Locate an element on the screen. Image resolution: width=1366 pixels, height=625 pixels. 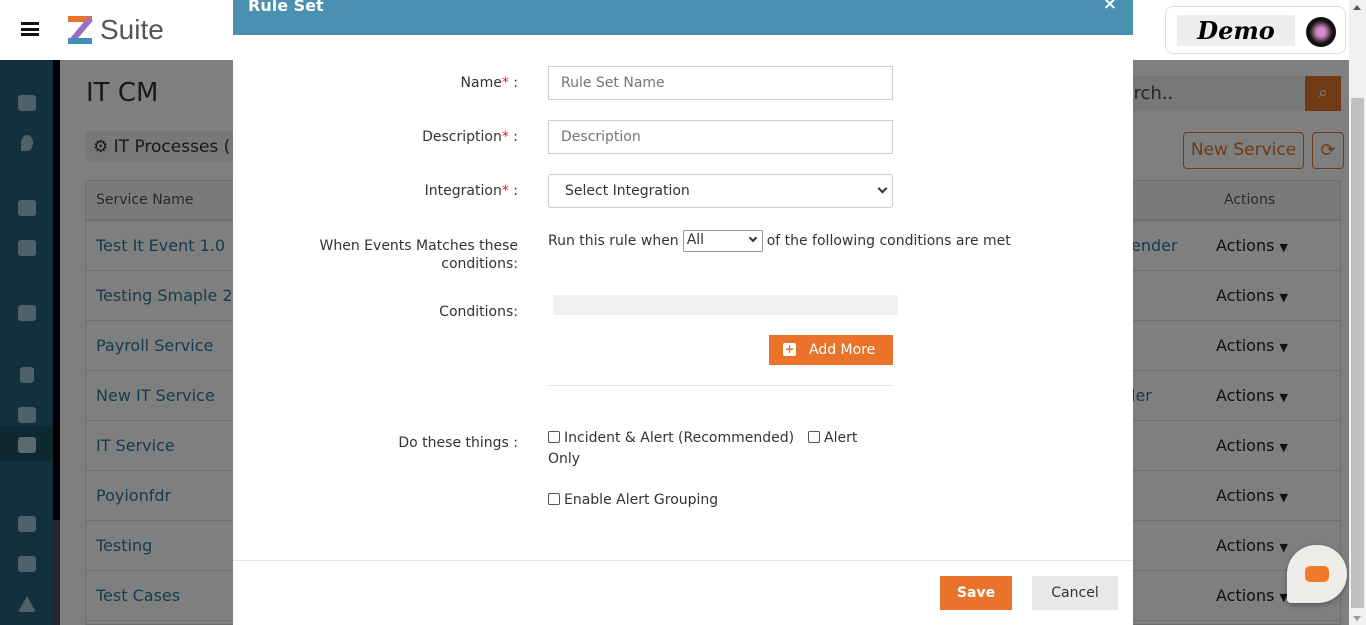
description-label: Description* : is located at coordinates (470, 137).